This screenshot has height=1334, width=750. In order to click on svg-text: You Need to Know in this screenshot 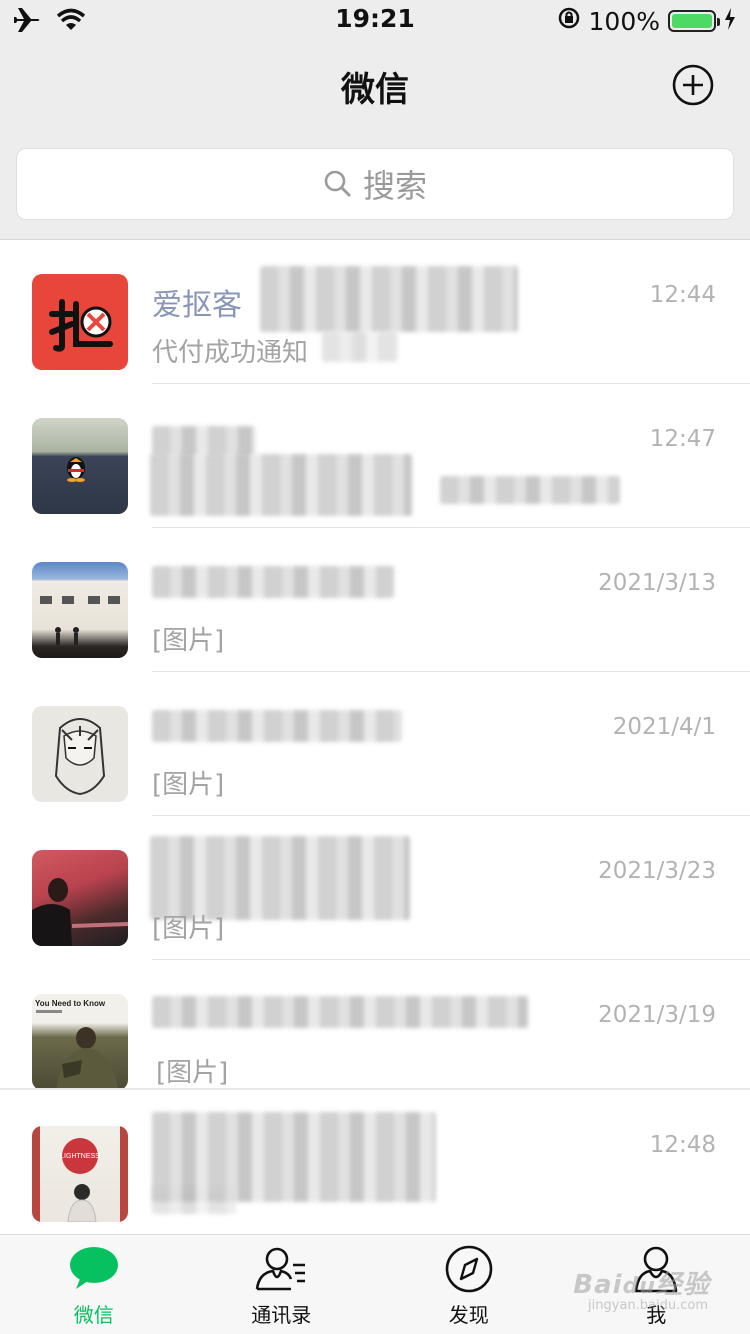, I will do `click(70, 1003)`.